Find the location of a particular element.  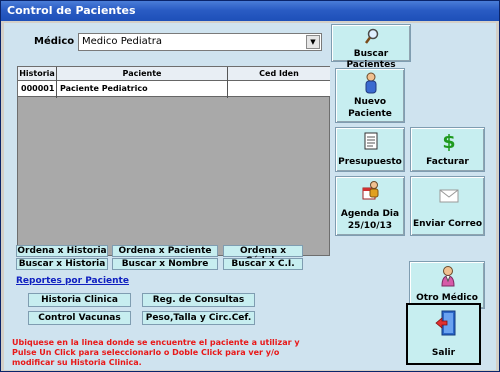

medico-select-value: Medico Pediatra is located at coordinates (122, 41).